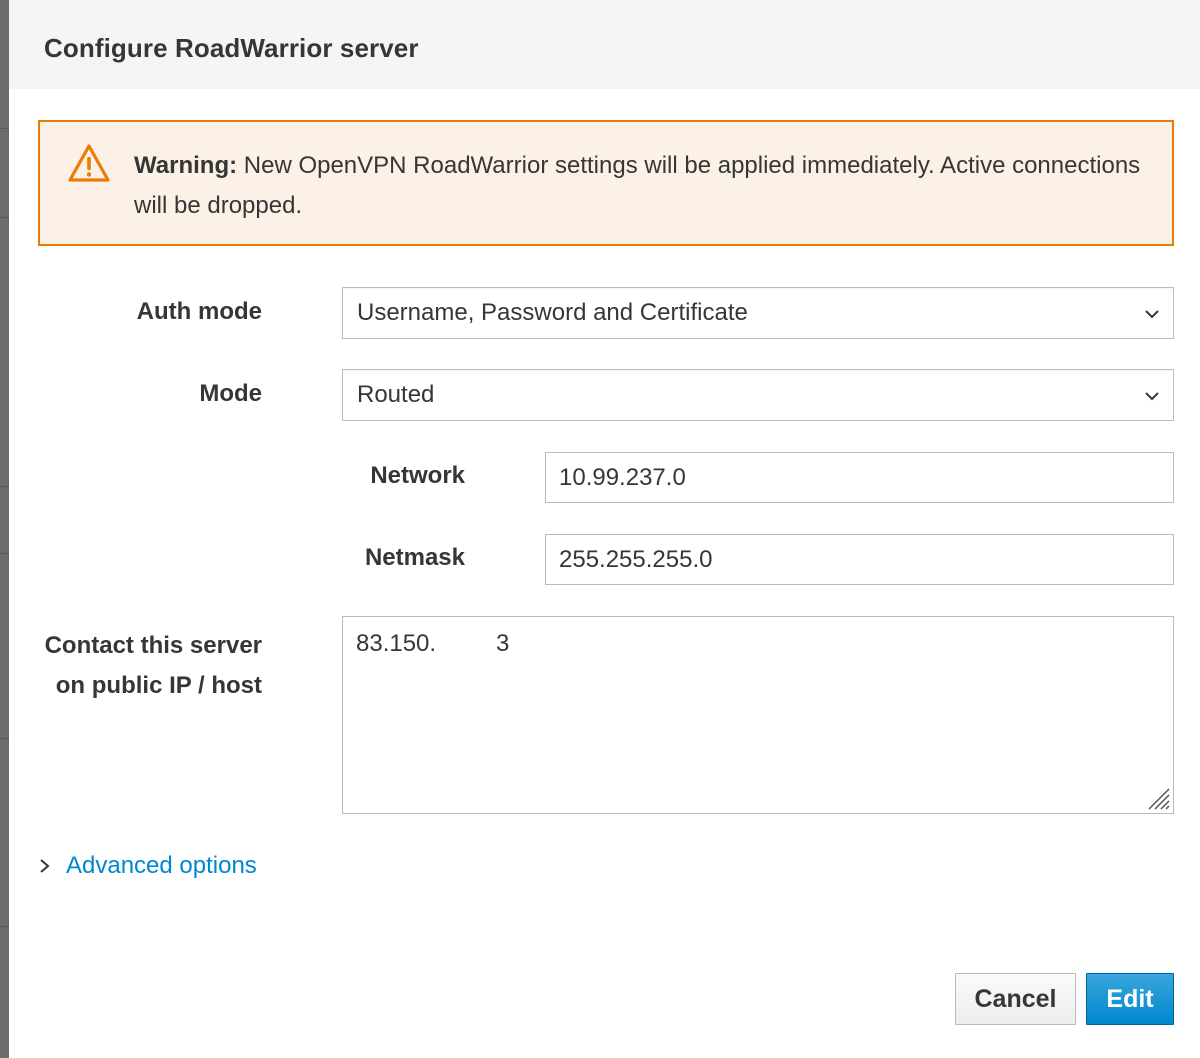  Describe the element at coordinates (45, 866) in the screenshot. I see `chevron-right-icon` at that location.